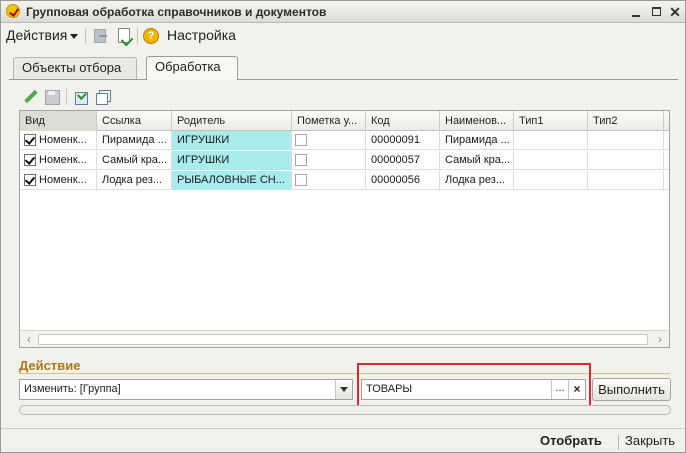  Describe the element at coordinates (232, 121) in the screenshot. I see `column-header-parent: Родитель` at that location.